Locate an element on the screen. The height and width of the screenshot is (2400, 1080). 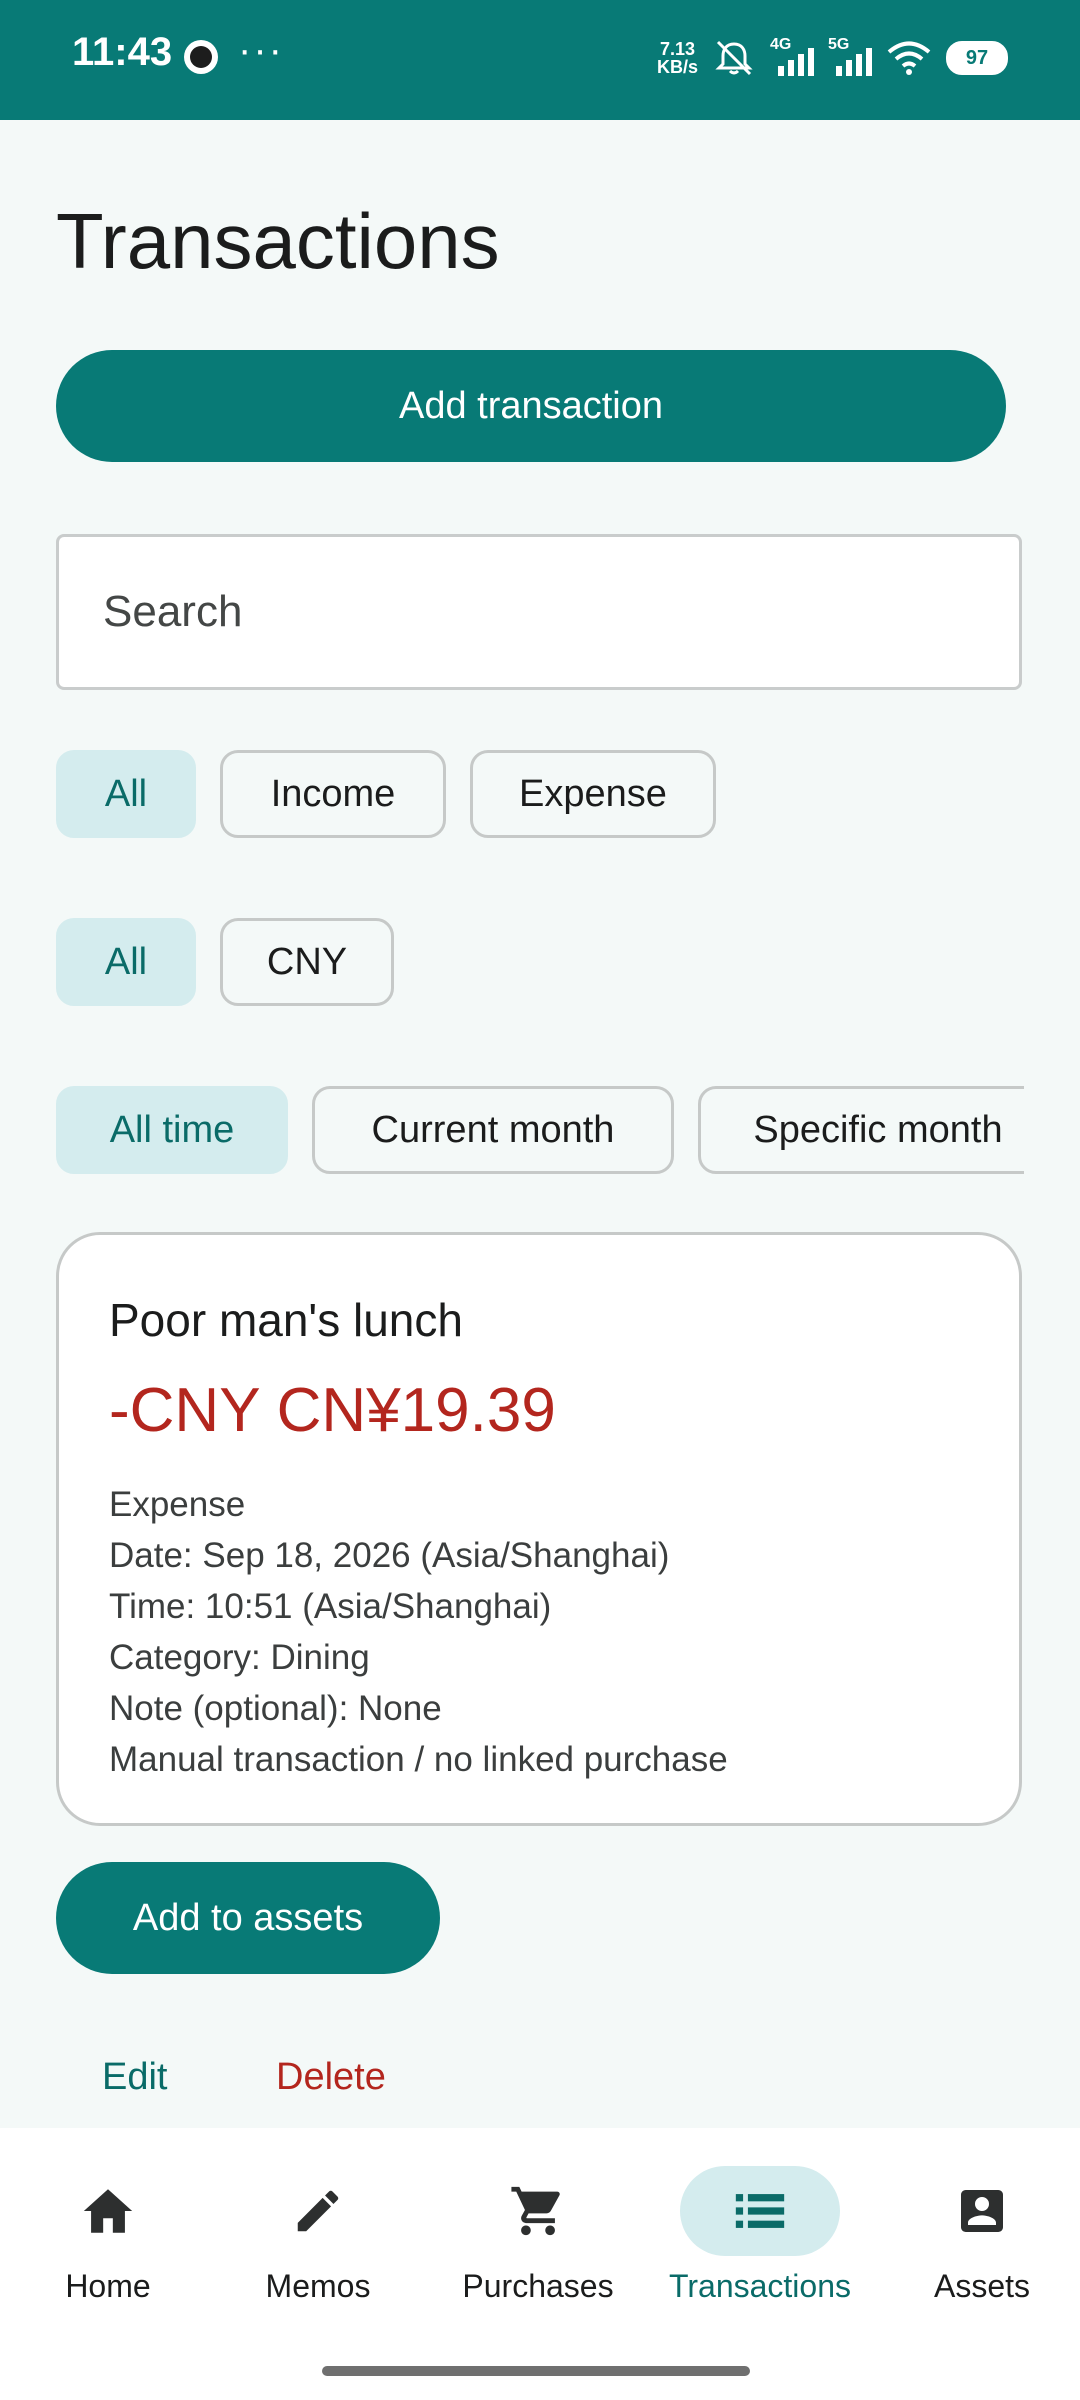
transaction-type: Expense is located at coordinates (177, 1504).